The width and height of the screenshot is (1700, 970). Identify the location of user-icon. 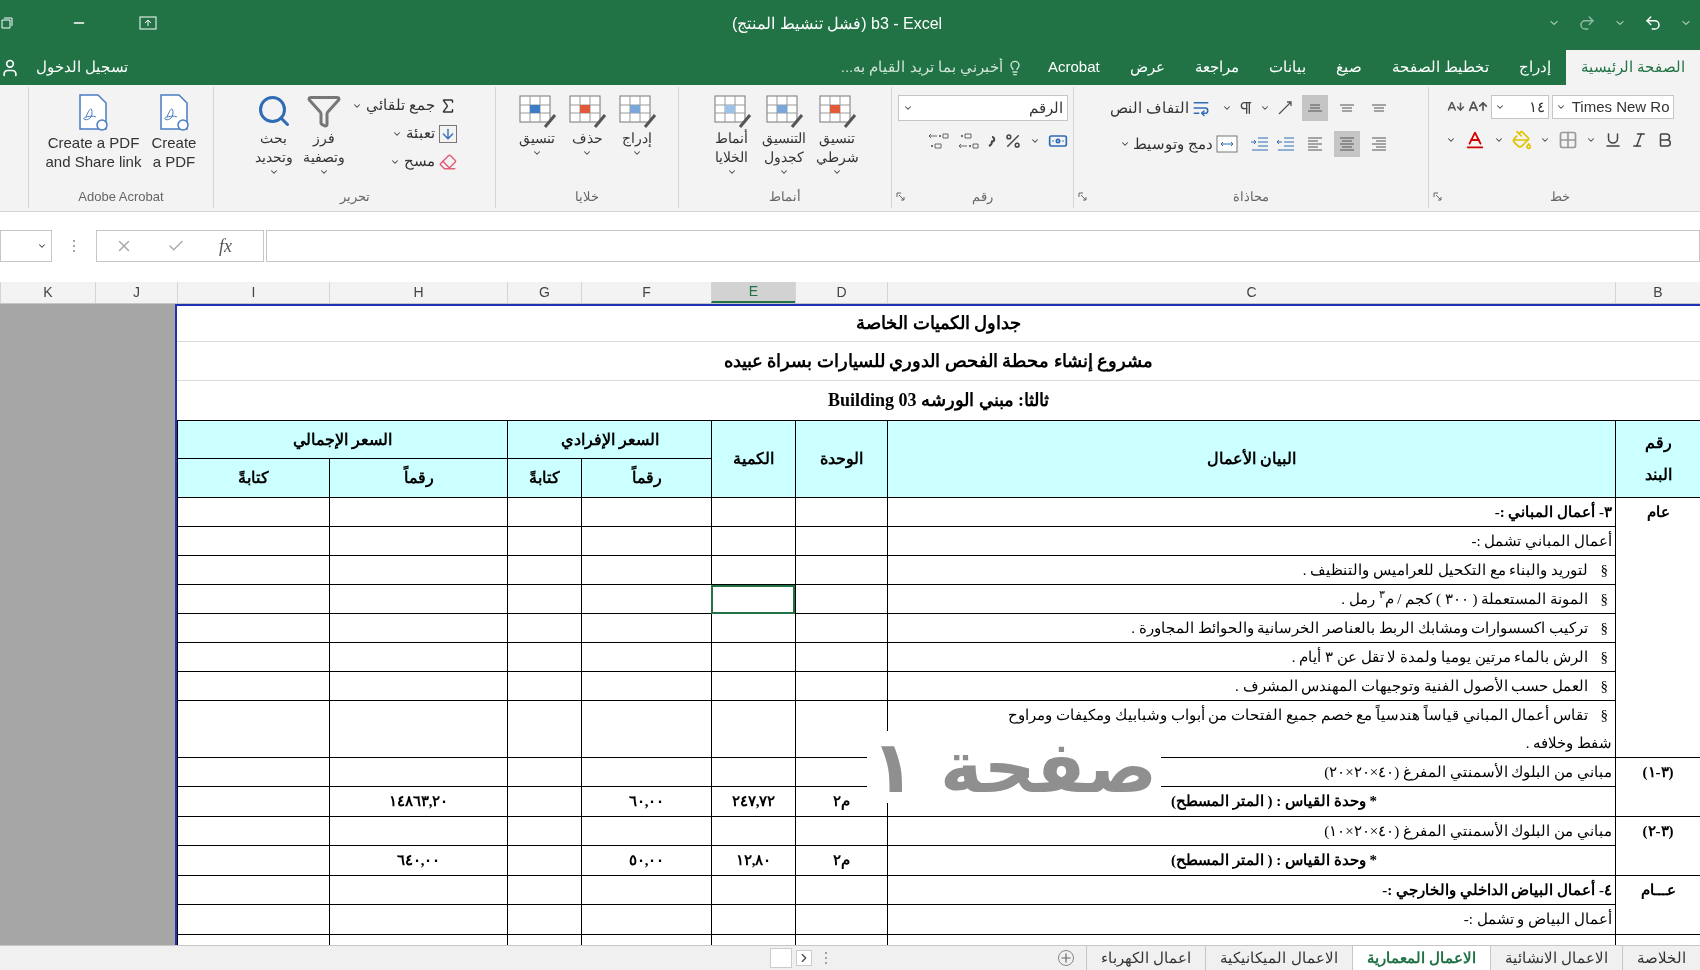
(10, 67).